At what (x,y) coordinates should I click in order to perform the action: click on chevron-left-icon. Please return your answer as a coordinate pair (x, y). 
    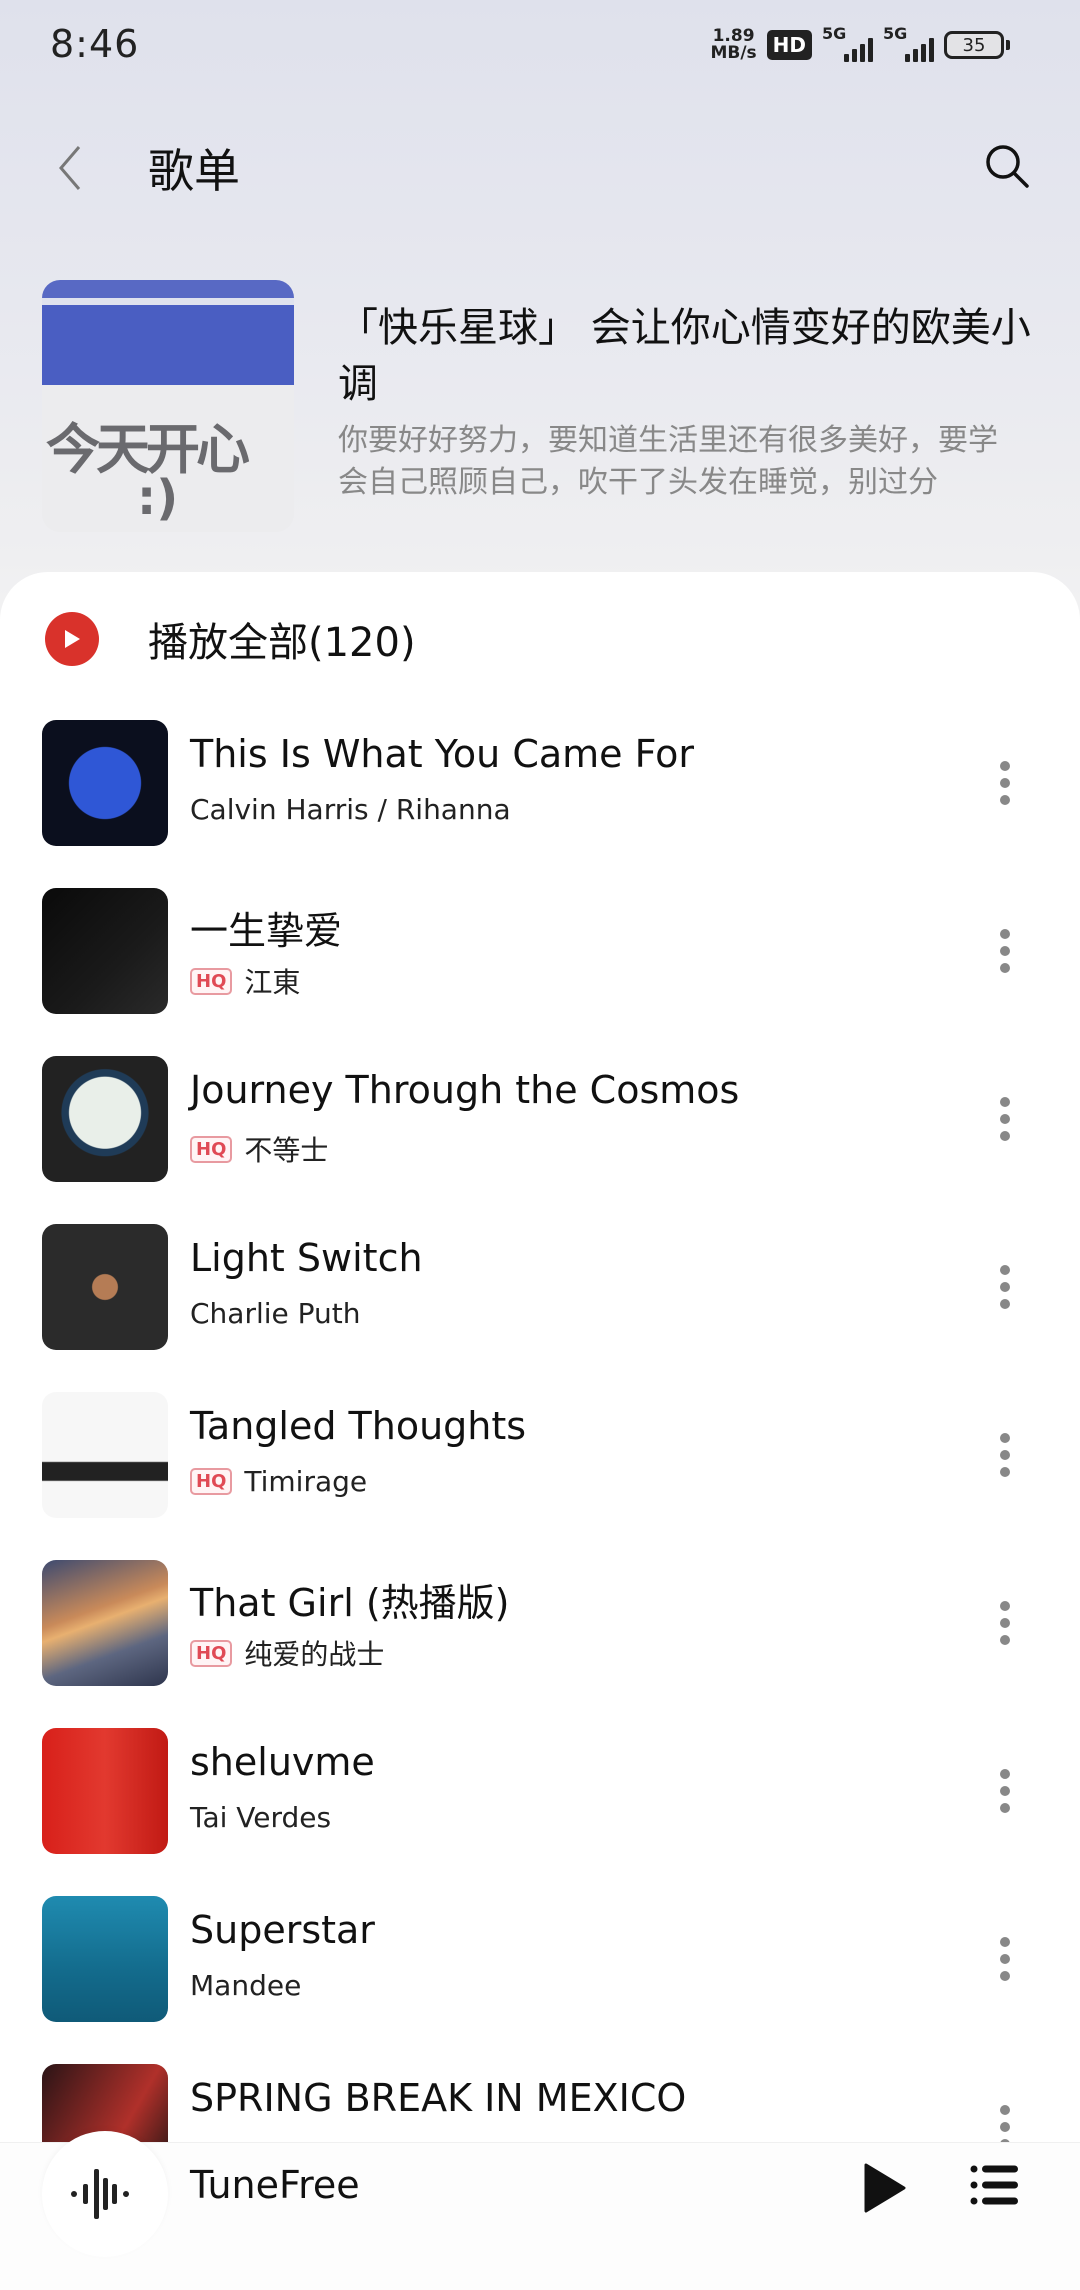
    Looking at the image, I should click on (70, 168).